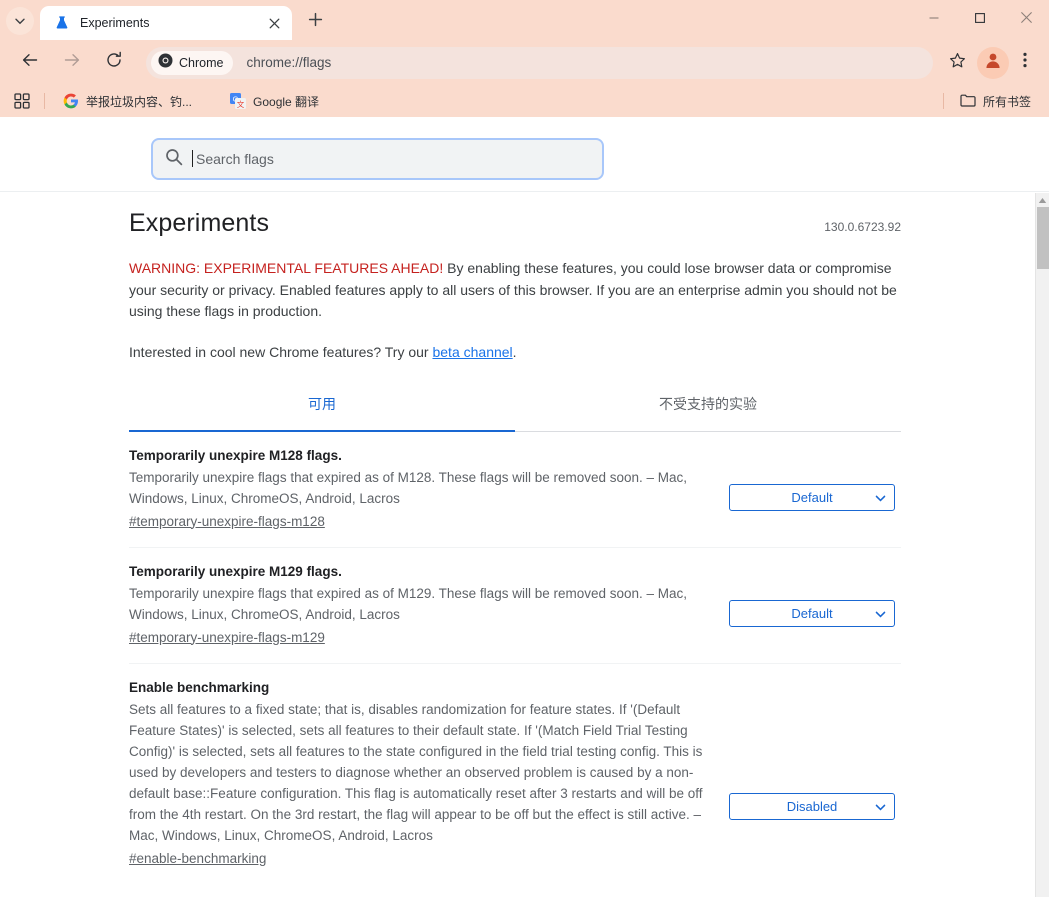 This screenshot has width=1049, height=897. What do you see at coordinates (199, 223) in the screenshot?
I see `page-title: Experiments` at bounding box center [199, 223].